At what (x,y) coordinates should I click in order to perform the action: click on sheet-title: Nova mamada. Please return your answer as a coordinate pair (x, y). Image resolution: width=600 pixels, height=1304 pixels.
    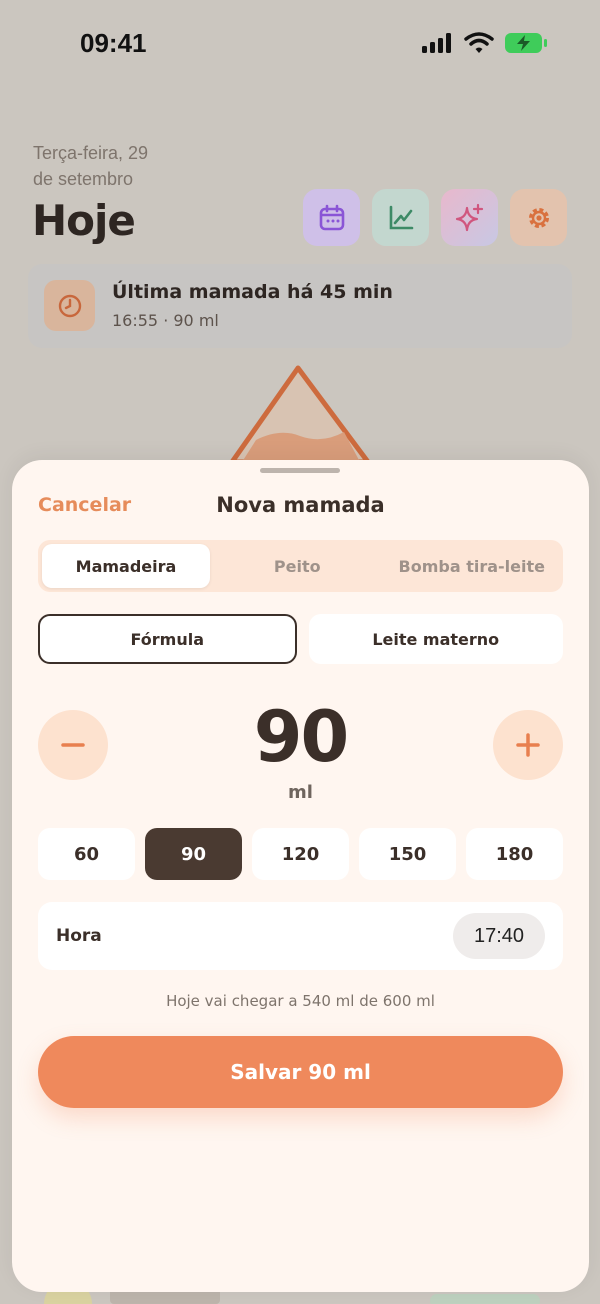
    Looking at the image, I should click on (300, 505).